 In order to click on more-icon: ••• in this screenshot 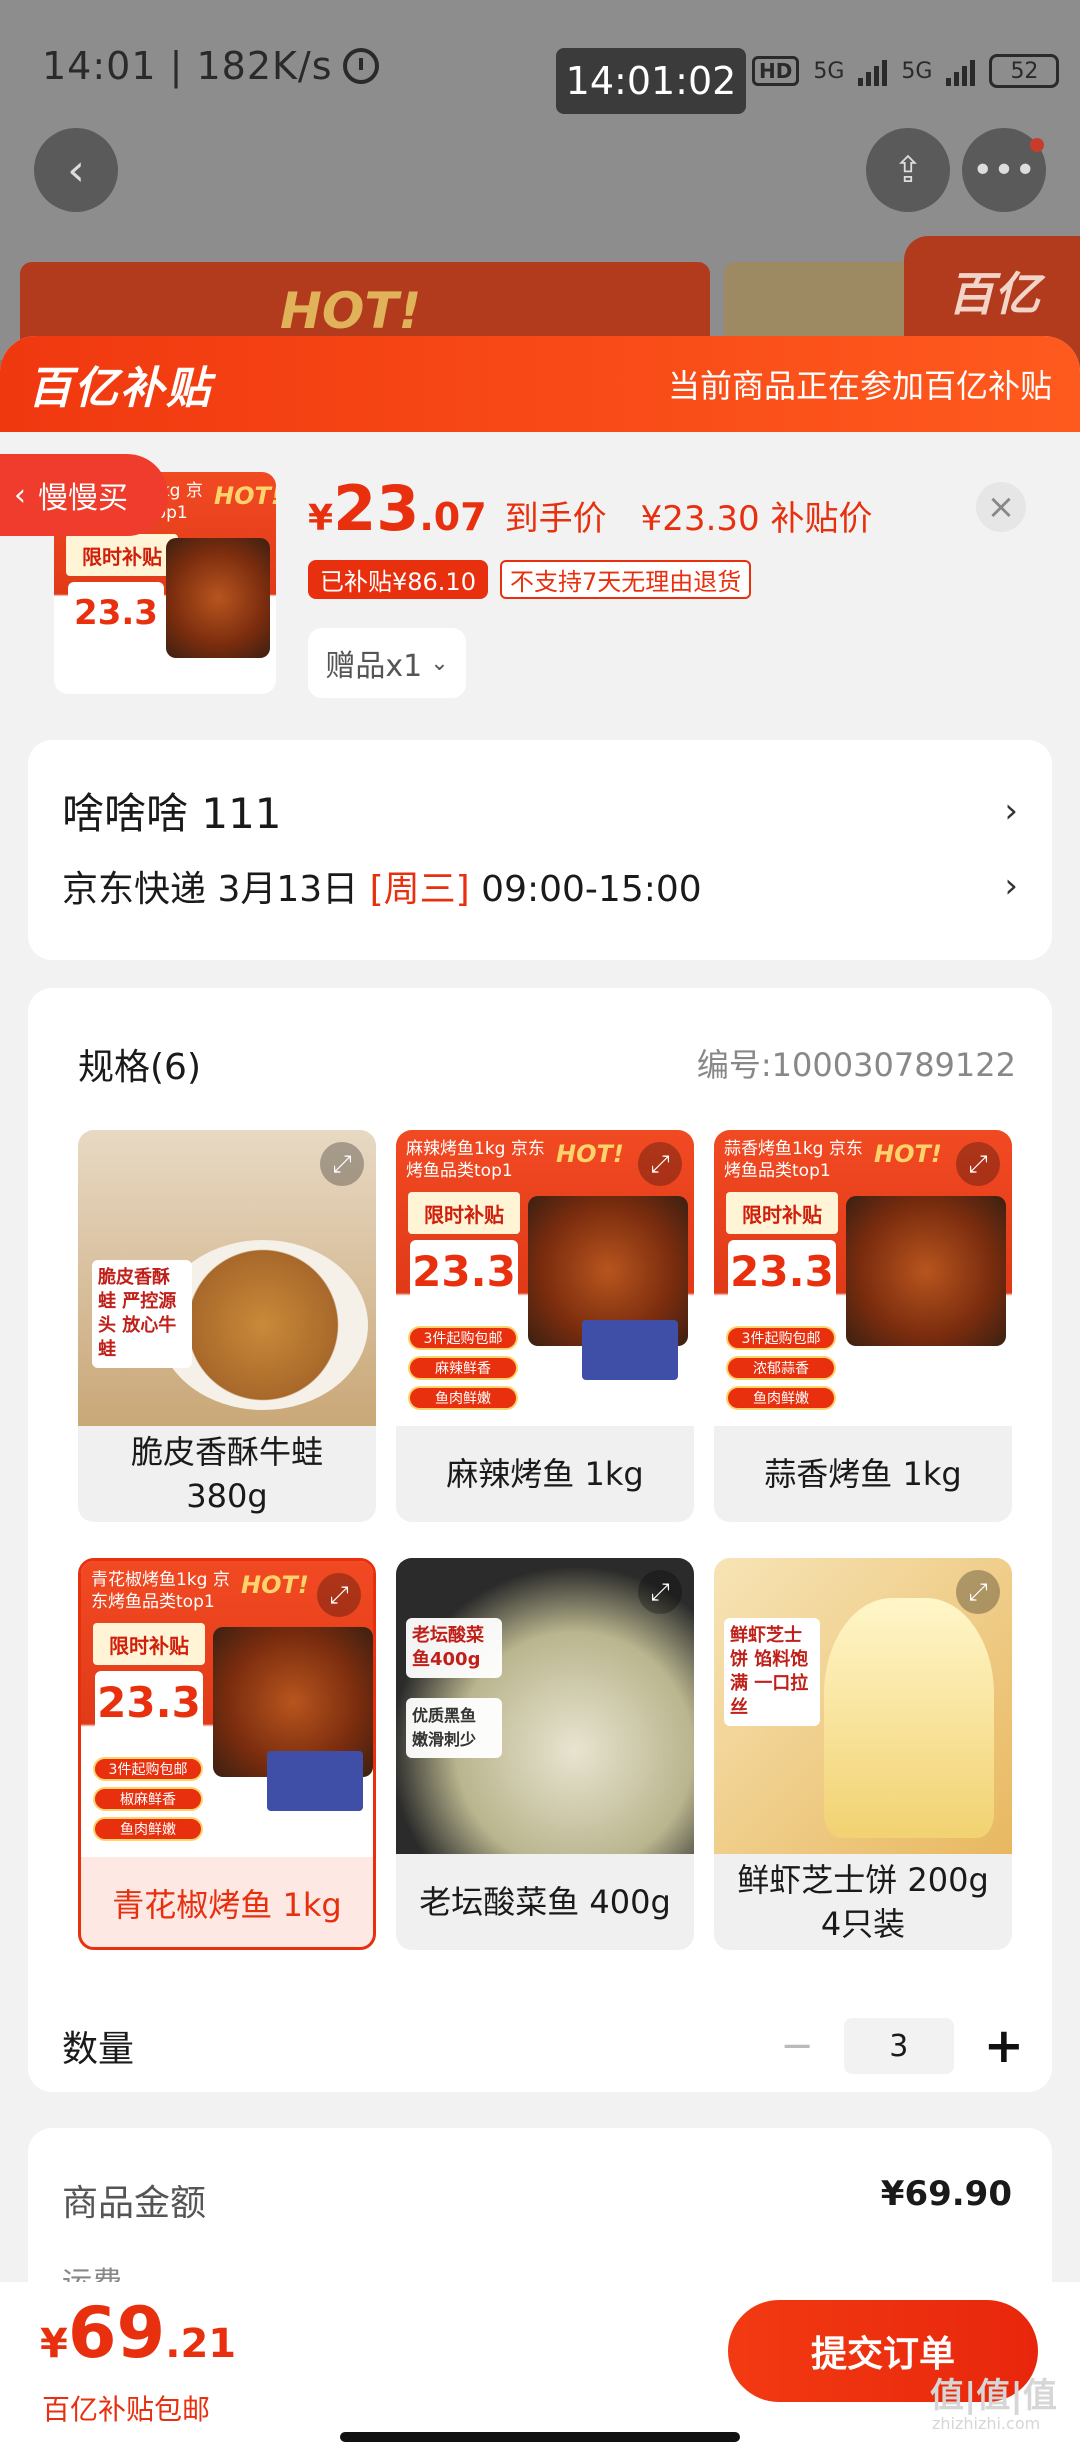, I will do `click(1004, 170)`.